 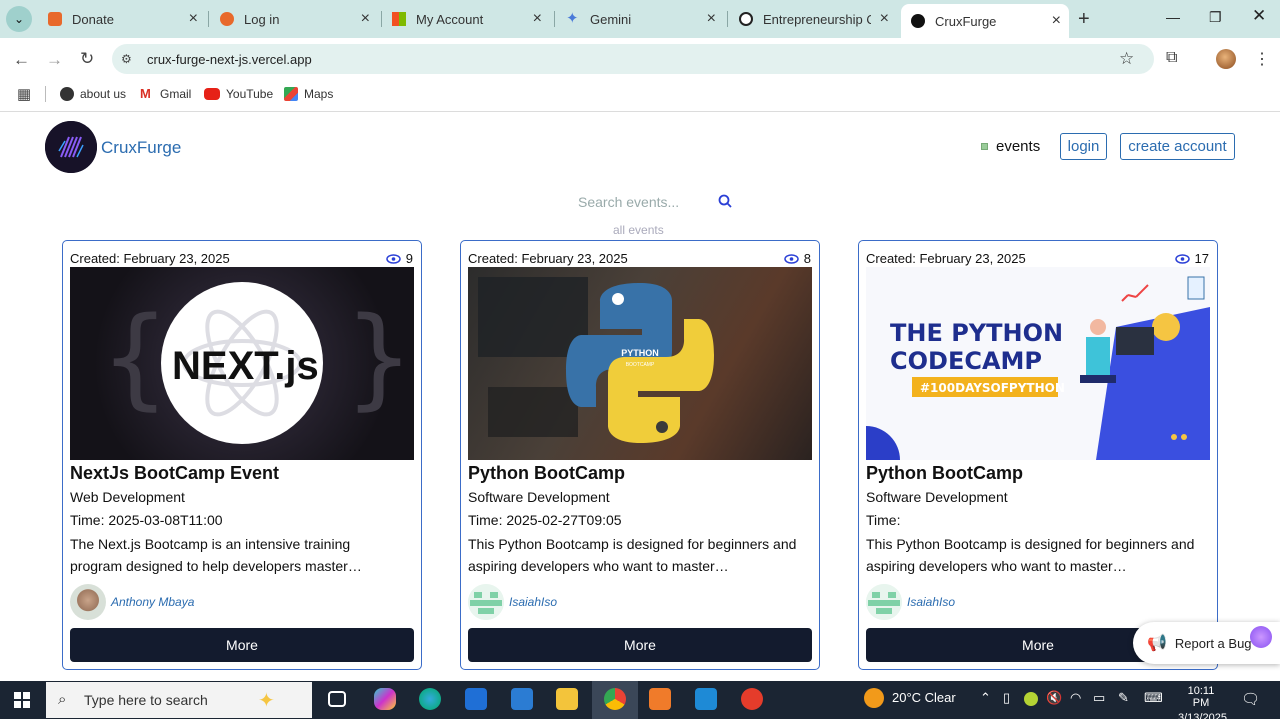 What do you see at coordinates (319, 94) in the screenshot?
I see `bookmark-label: Maps` at bounding box center [319, 94].